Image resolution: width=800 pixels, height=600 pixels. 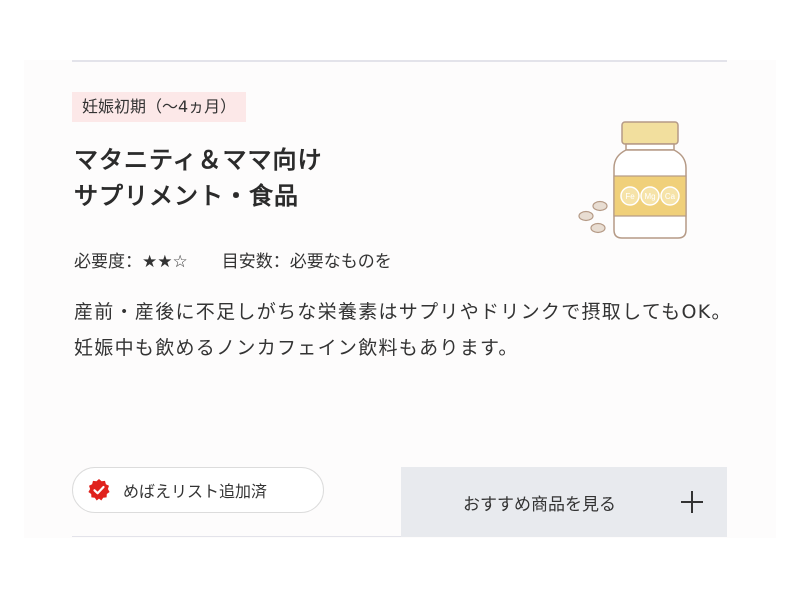 What do you see at coordinates (99, 490) in the screenshot?
I see `check-badge-icon` at bounding box center [99, 490].